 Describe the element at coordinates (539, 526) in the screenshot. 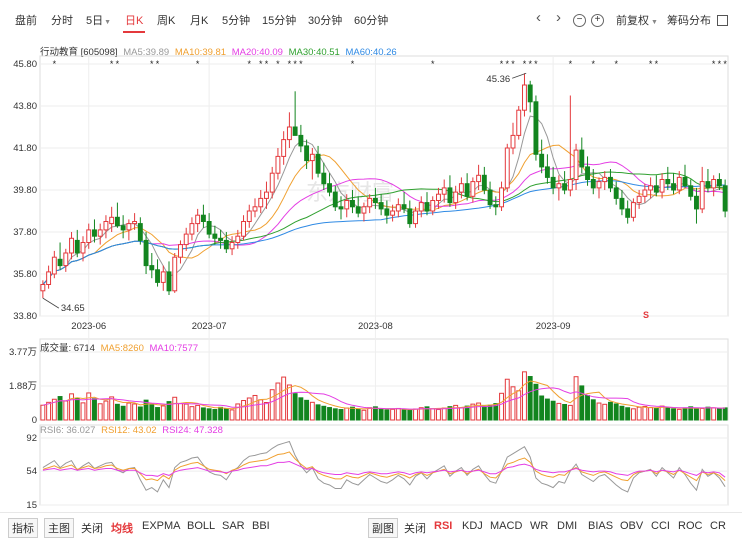

I see `indicator-wr: WR` at that location.